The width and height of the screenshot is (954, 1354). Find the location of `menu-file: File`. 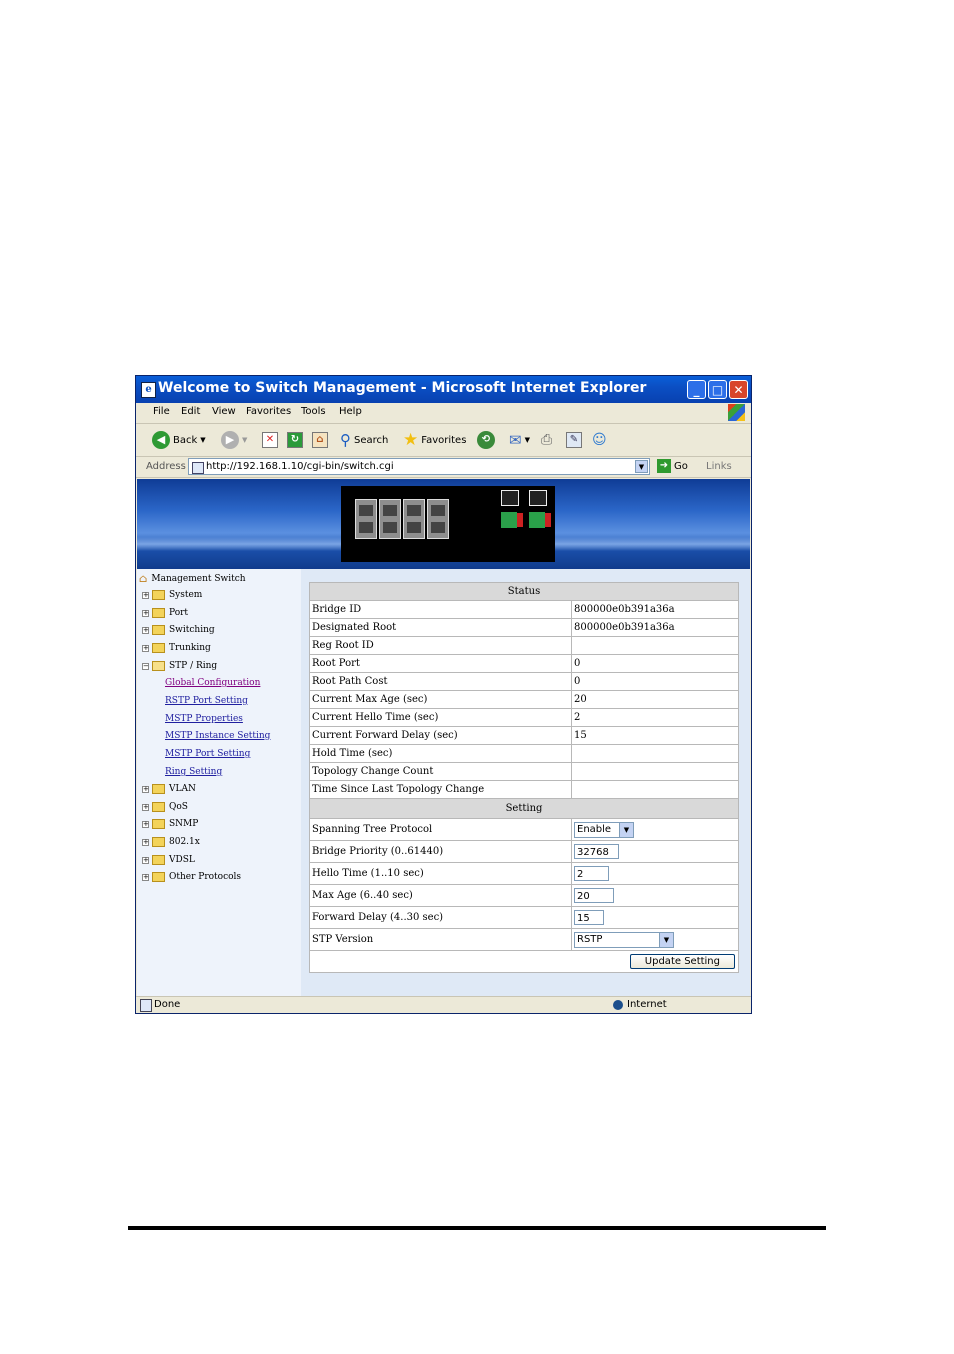

menu-file: File is located at coordinates (161, 411).